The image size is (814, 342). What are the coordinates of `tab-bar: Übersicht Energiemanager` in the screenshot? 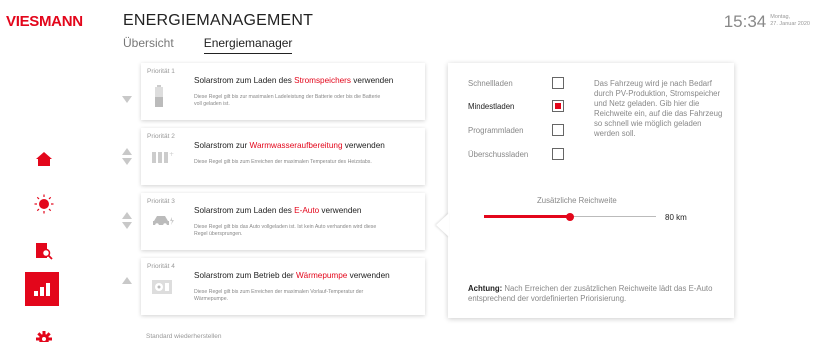 It's located at (208, 45).